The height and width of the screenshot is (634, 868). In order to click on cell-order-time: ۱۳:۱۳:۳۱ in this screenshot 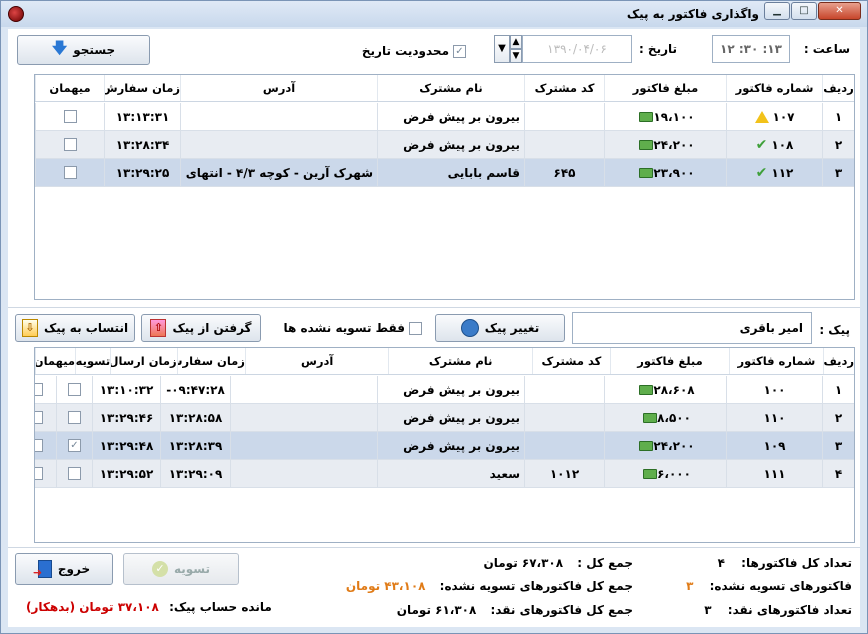, I will do `click(142, 116)`.